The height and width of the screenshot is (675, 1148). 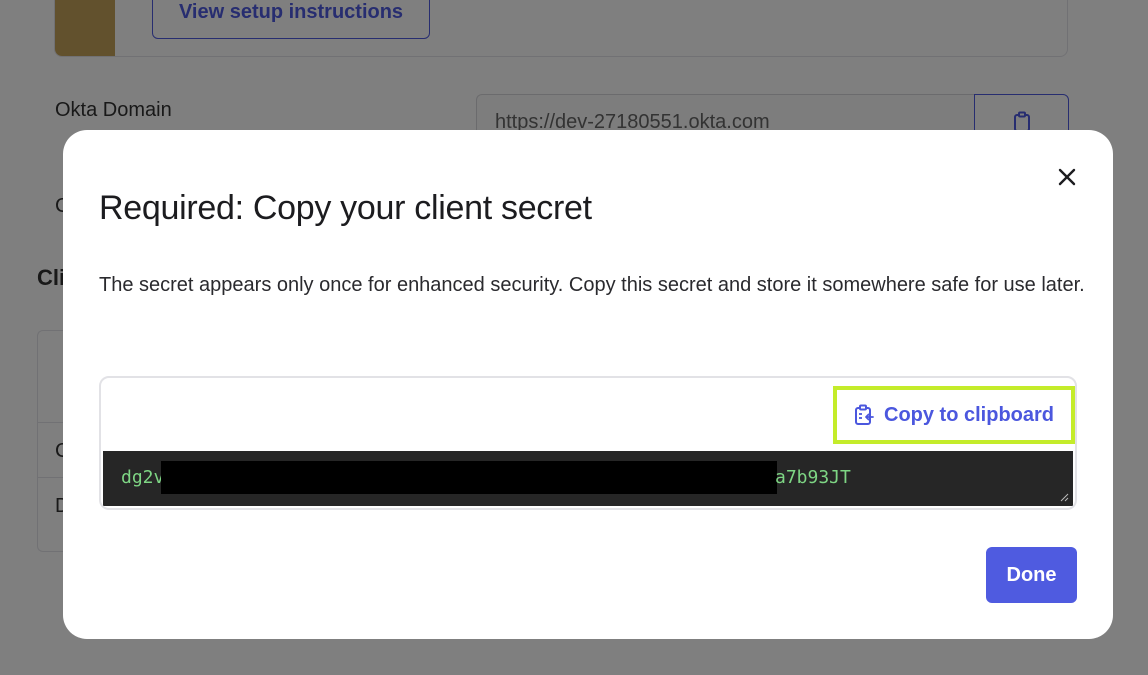 What do you see at coordinates (1064, 497) in the screenshot?
I see `resize-handle-icon` at bounding box center [1064, 497].